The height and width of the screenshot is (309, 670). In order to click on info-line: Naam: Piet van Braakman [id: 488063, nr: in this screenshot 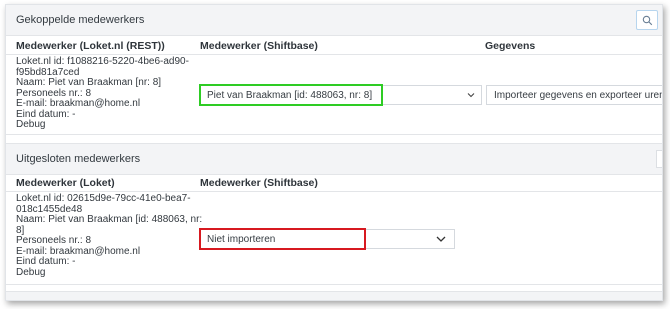, I will do `click(109, 219)`.